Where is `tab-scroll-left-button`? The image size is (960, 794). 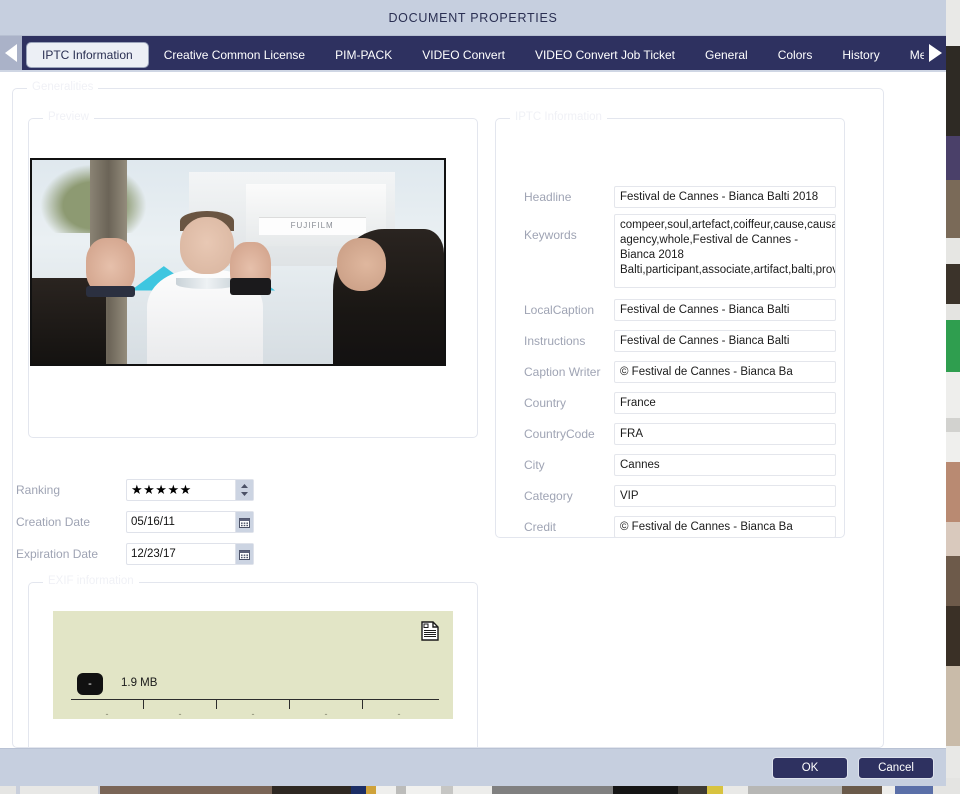 tab-scroll-left-button is located at coordinates (11, 53).